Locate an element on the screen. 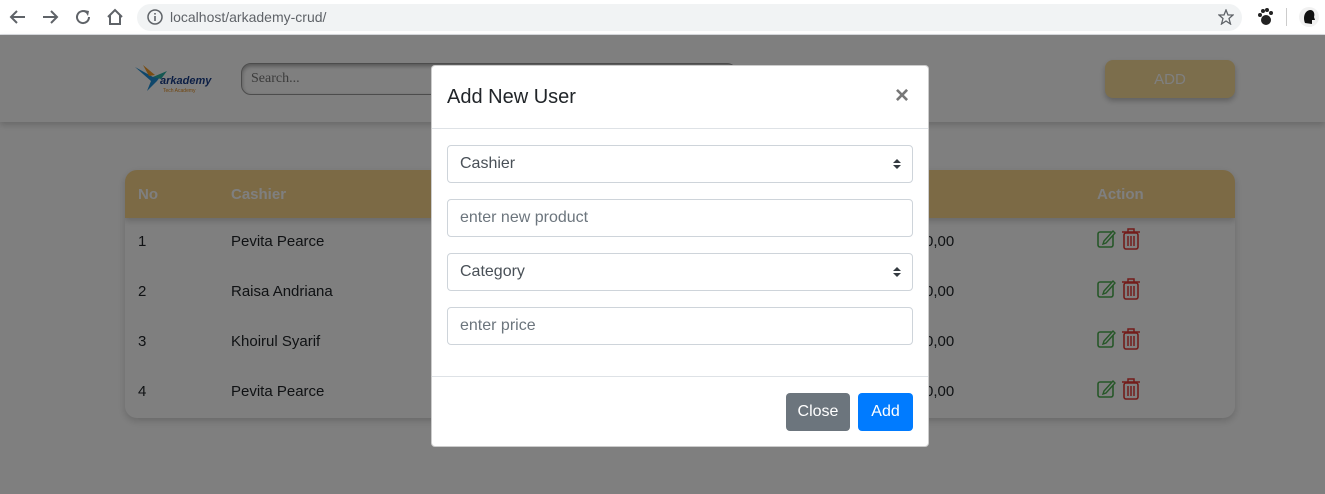 This screenshot has width=1325, height=494. forward-button is located at coordinates (50, 17).